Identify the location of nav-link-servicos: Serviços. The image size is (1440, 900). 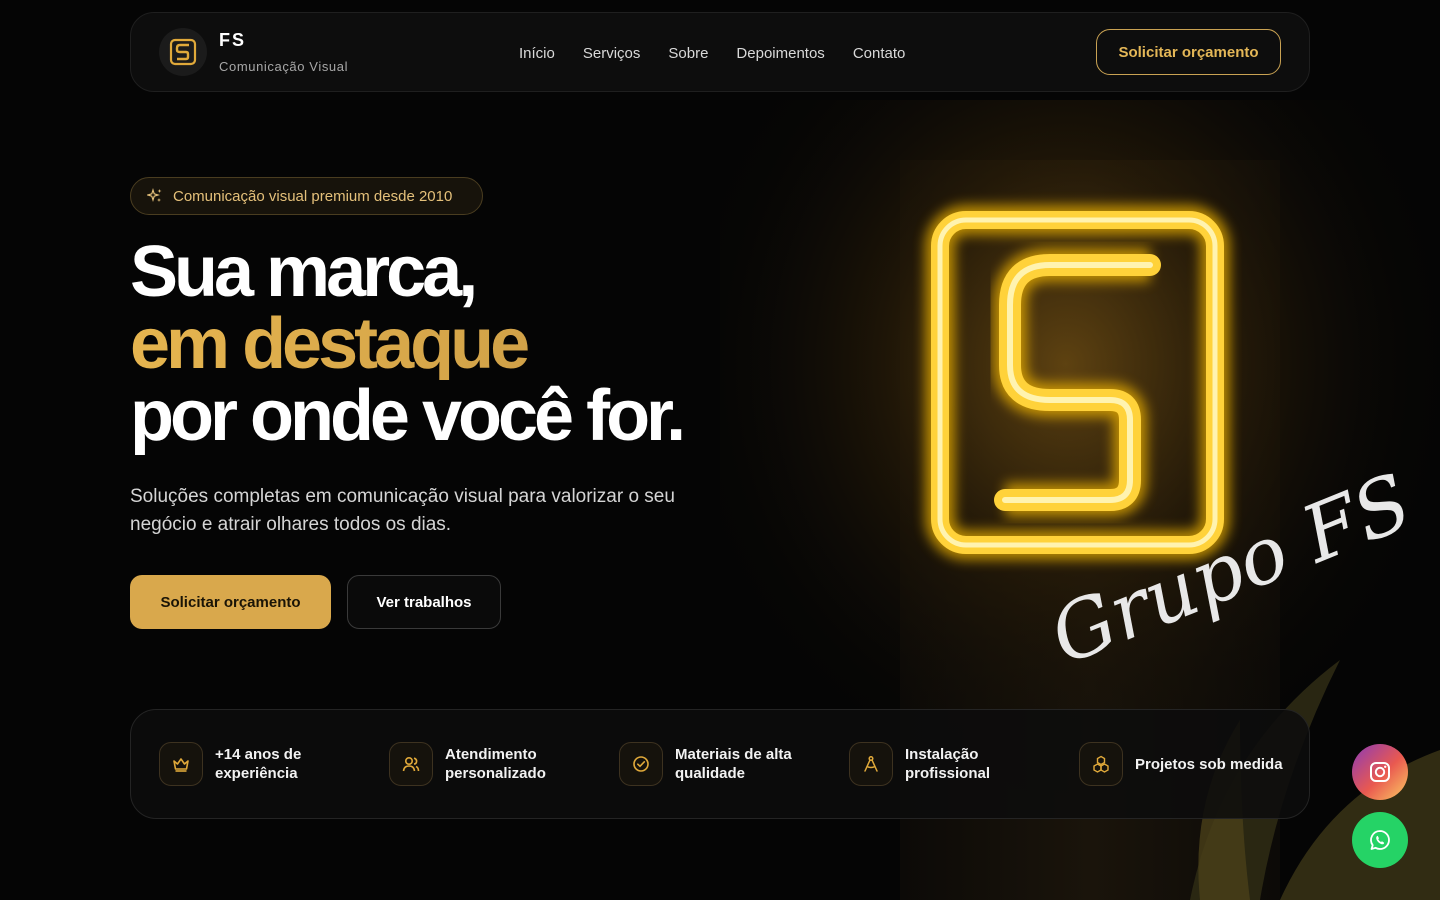
(612, 53).